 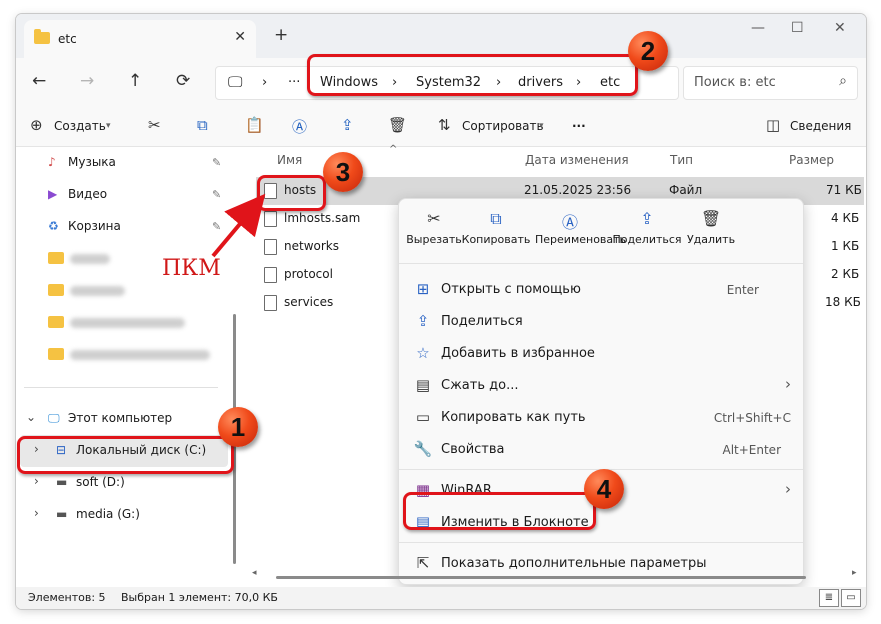 I want to click on menu-item-label: Копировать как путь, so click(x=513, y=417).